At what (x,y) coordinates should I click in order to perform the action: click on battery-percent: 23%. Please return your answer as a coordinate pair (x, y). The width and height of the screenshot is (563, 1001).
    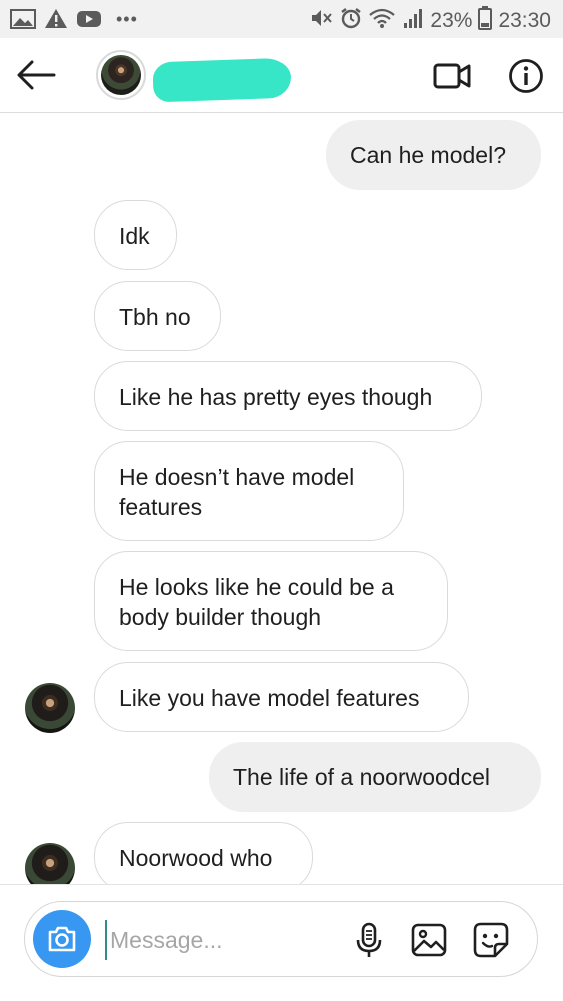
    Looking at the image, I should click on (451, 20).